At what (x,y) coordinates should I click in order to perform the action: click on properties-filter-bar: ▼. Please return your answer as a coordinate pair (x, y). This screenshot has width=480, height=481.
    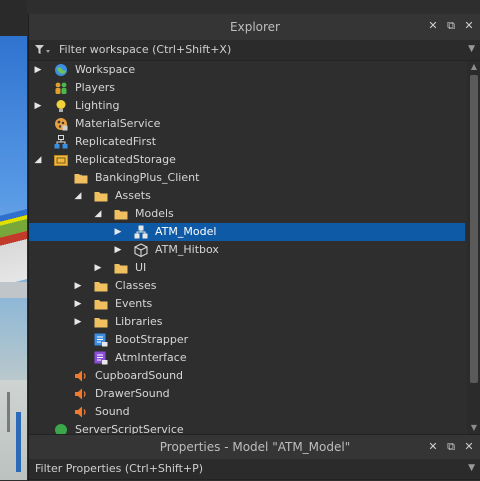
    Looking at the image, I should click on (254, 469).